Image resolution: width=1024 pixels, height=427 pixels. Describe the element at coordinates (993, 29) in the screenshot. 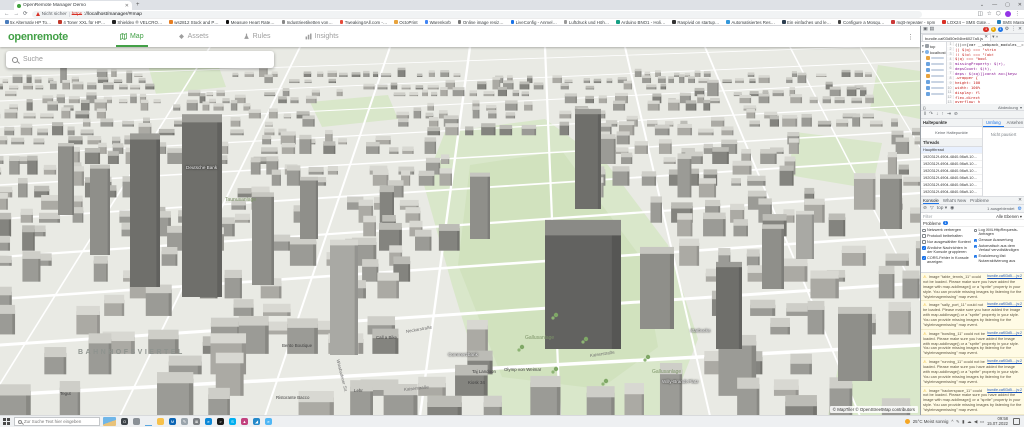

I see `warning-badge: 5` at that location.